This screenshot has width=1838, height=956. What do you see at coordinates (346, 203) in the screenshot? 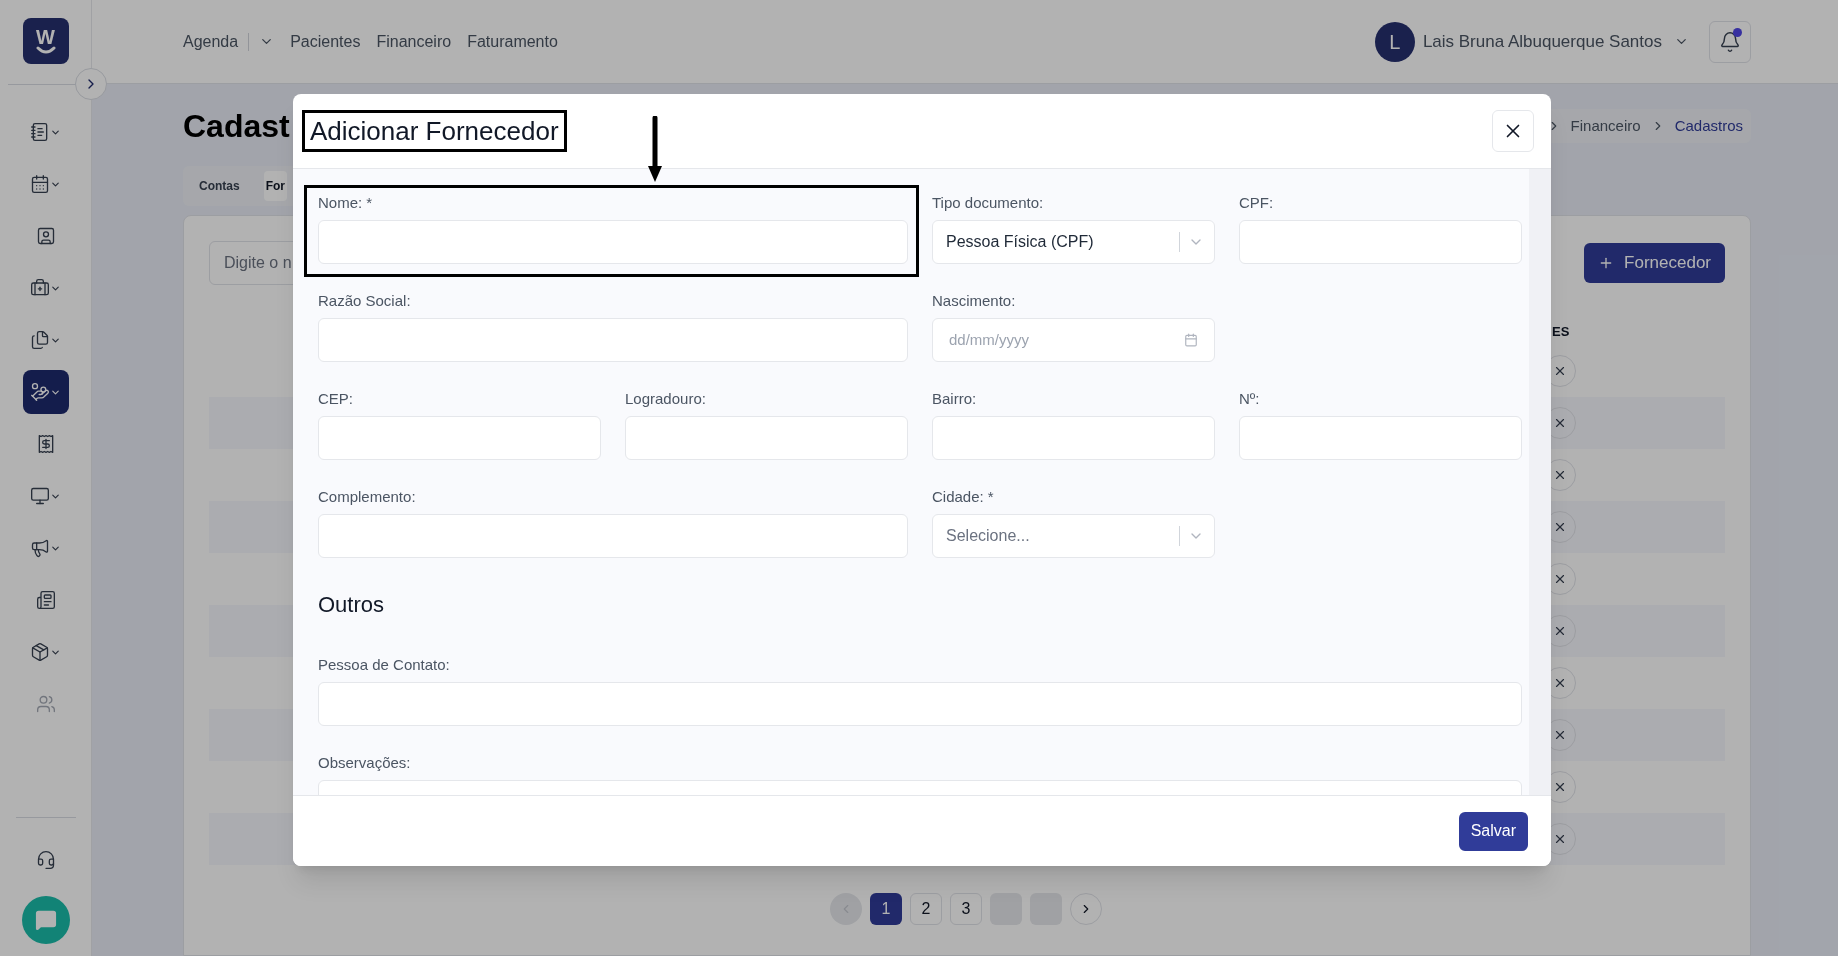
I see `field-label: Nome: *` at bounding box center [346, 203].